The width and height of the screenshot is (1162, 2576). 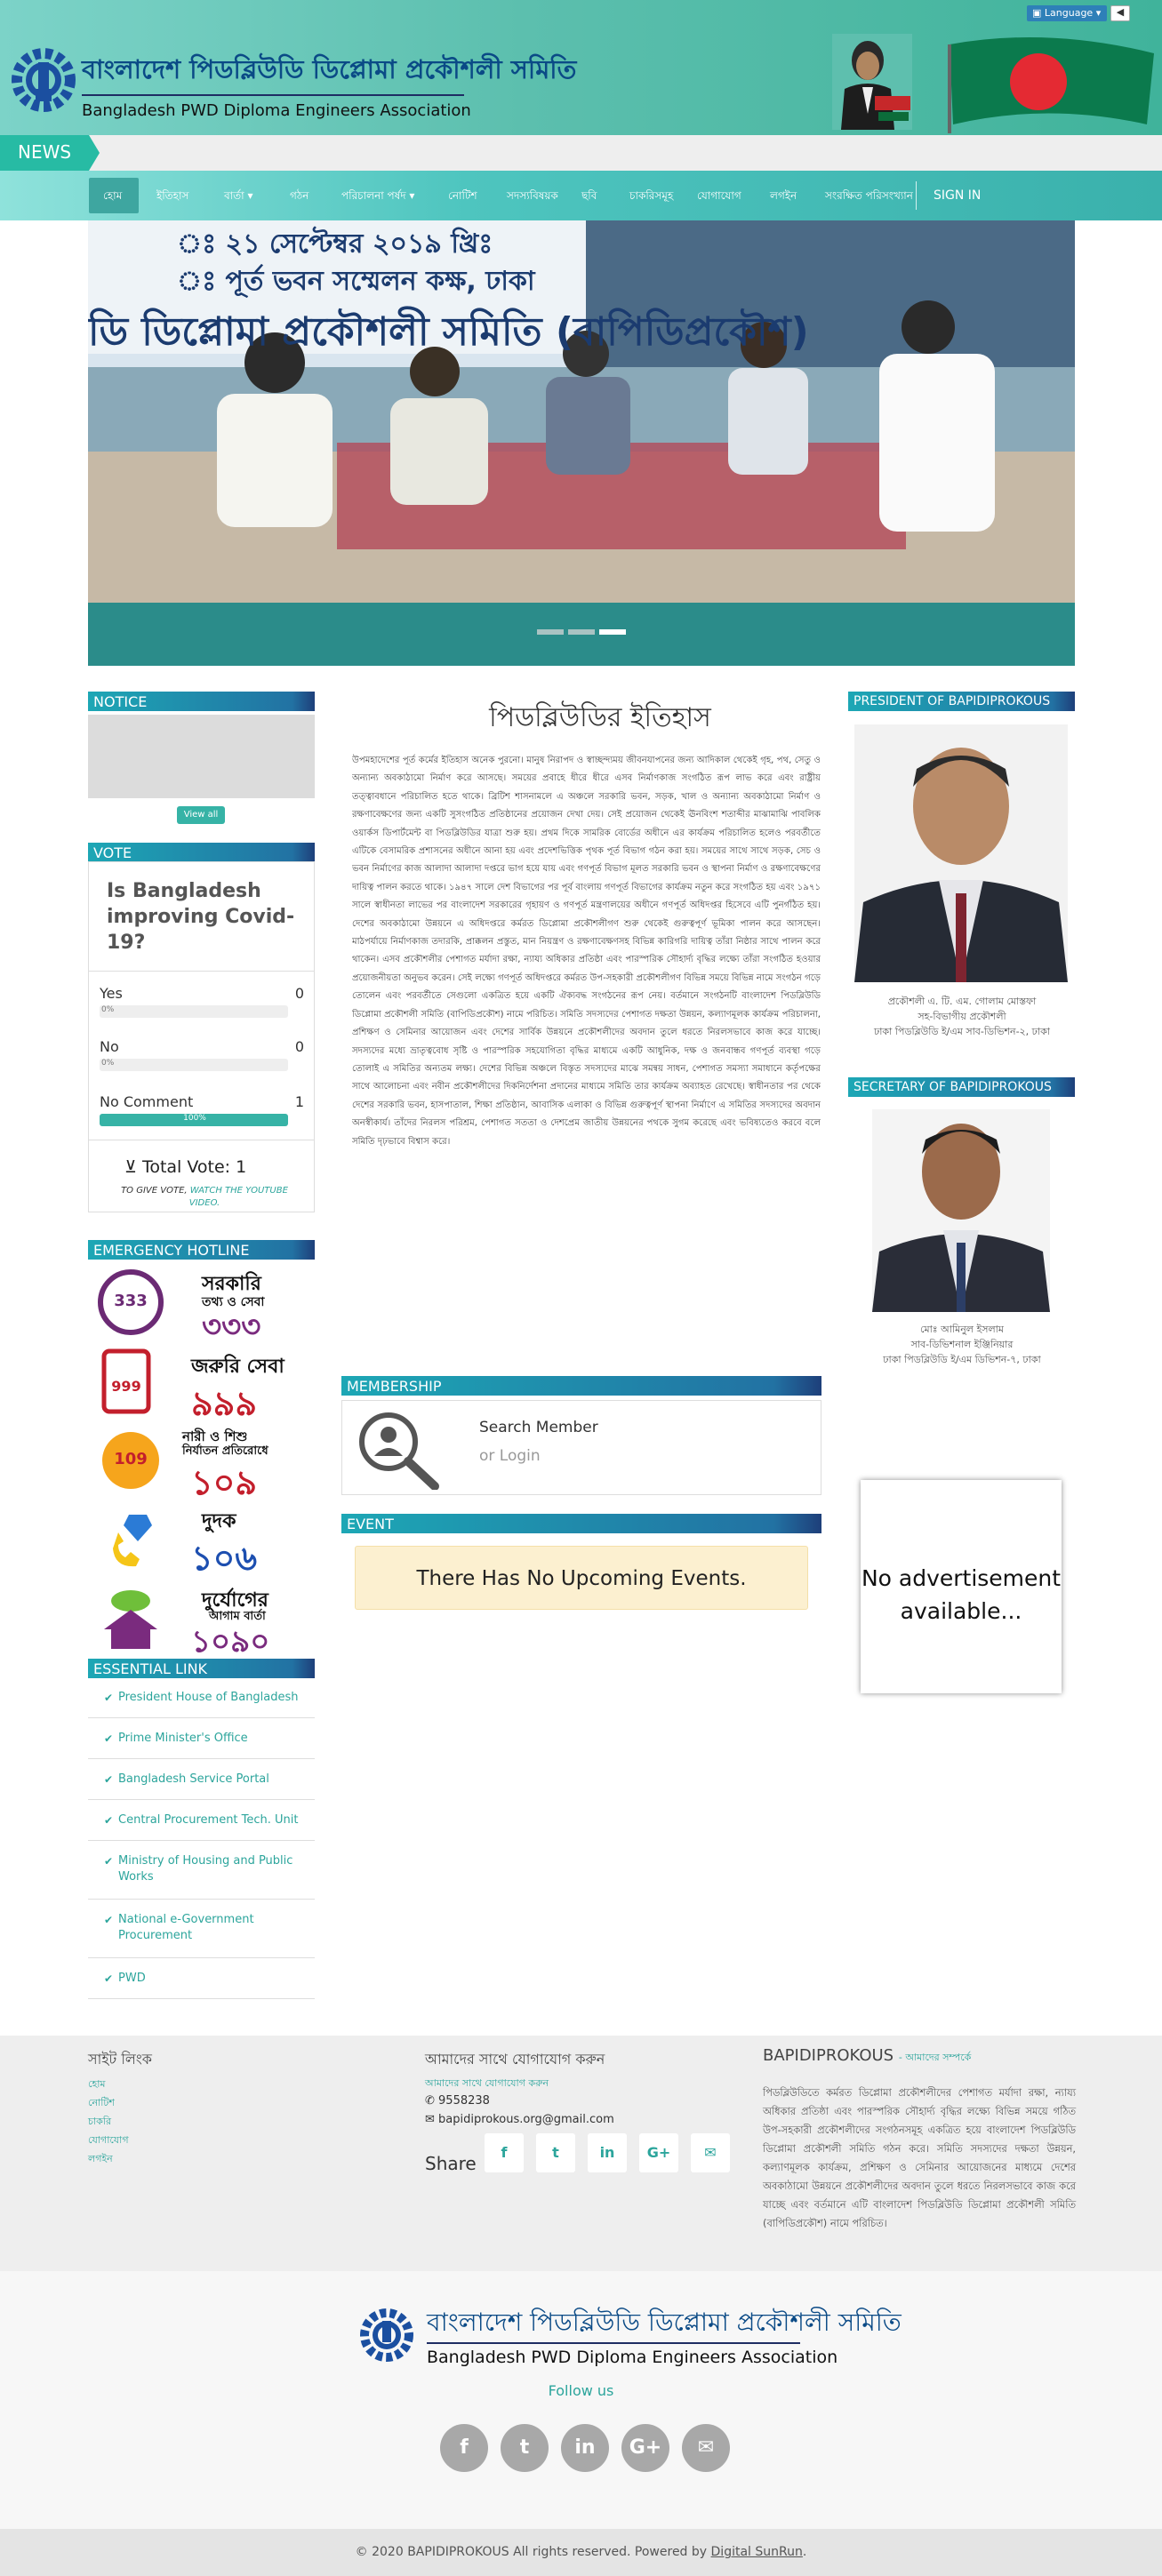 I want to click on link-label: Central Procurement Tech. Unit, so click(x=208, y=1820).